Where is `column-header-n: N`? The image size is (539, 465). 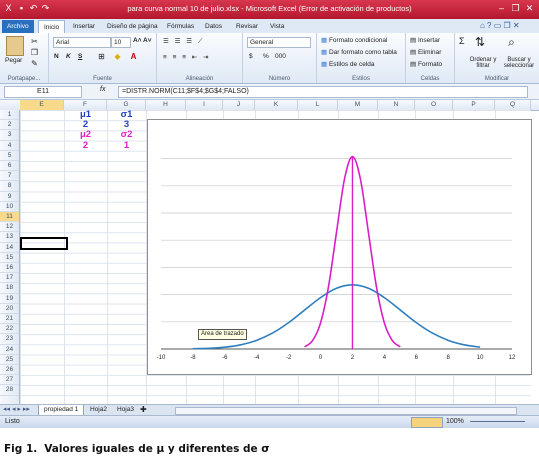
column-header-n: N is located at coordinates (396, 105).